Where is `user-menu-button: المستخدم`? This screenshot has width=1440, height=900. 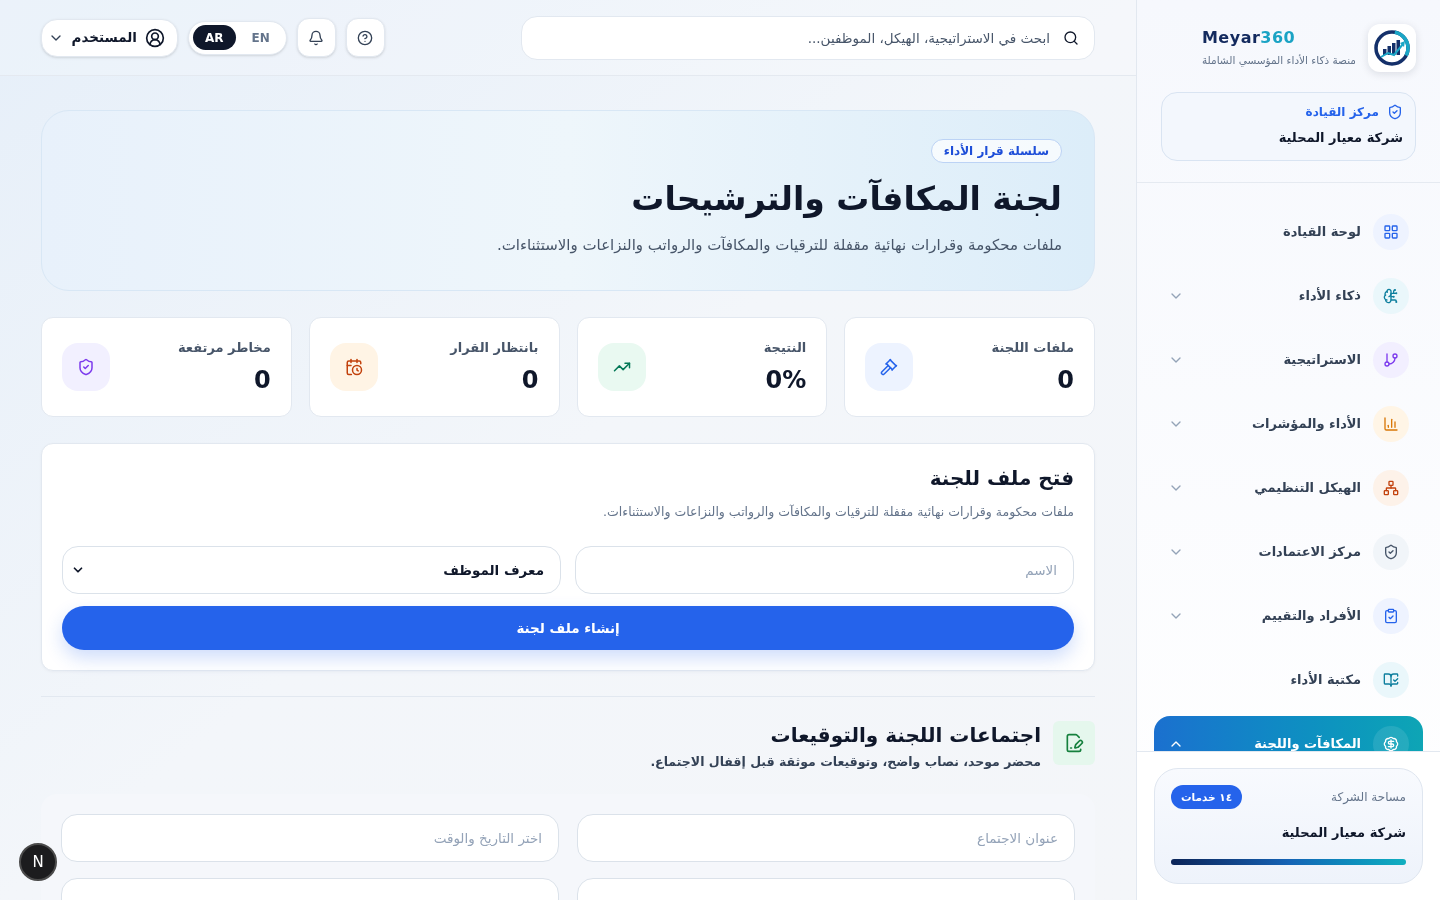
user-menu-button: المستخدم is located at coordinates (109, 37).